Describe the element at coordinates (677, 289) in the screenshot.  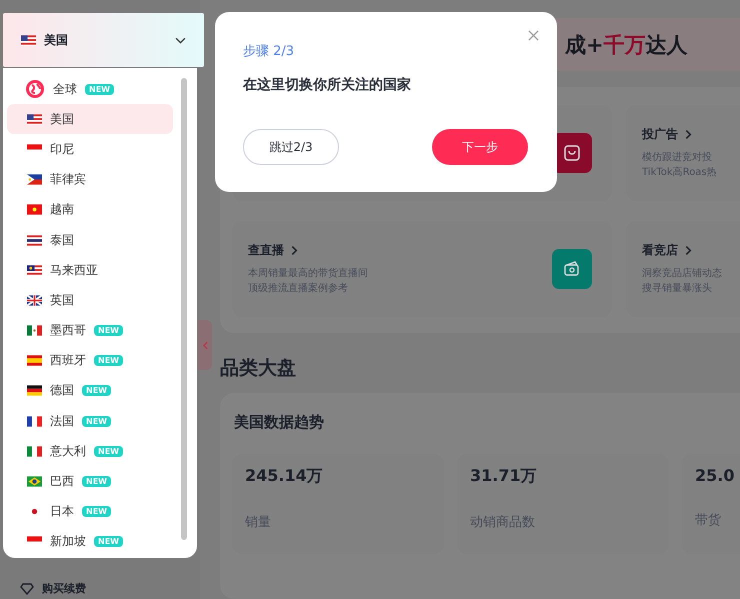
I see `card-description: 搜寻销量暴涨头` at that location.